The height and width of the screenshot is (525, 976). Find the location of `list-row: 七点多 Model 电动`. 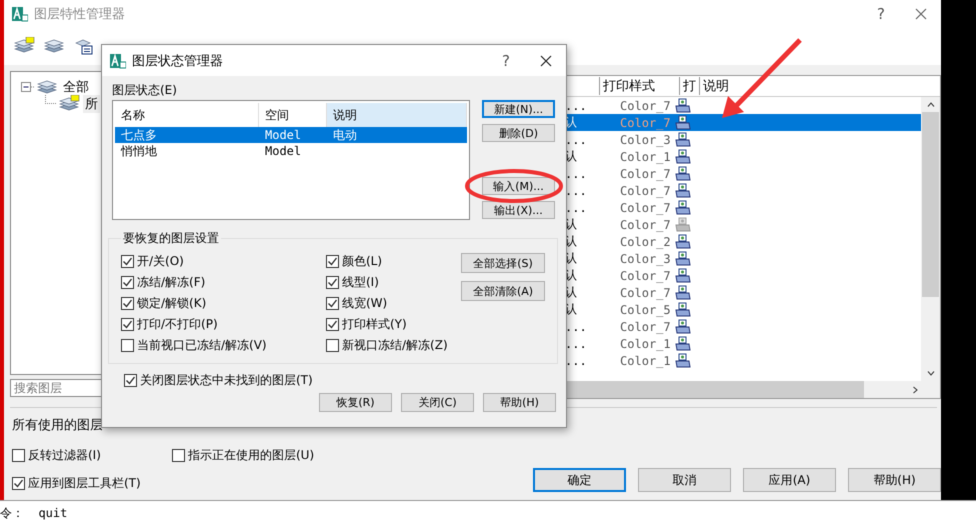

list-row: 七点多 Model 电动 is located at coordinates (291, 135).